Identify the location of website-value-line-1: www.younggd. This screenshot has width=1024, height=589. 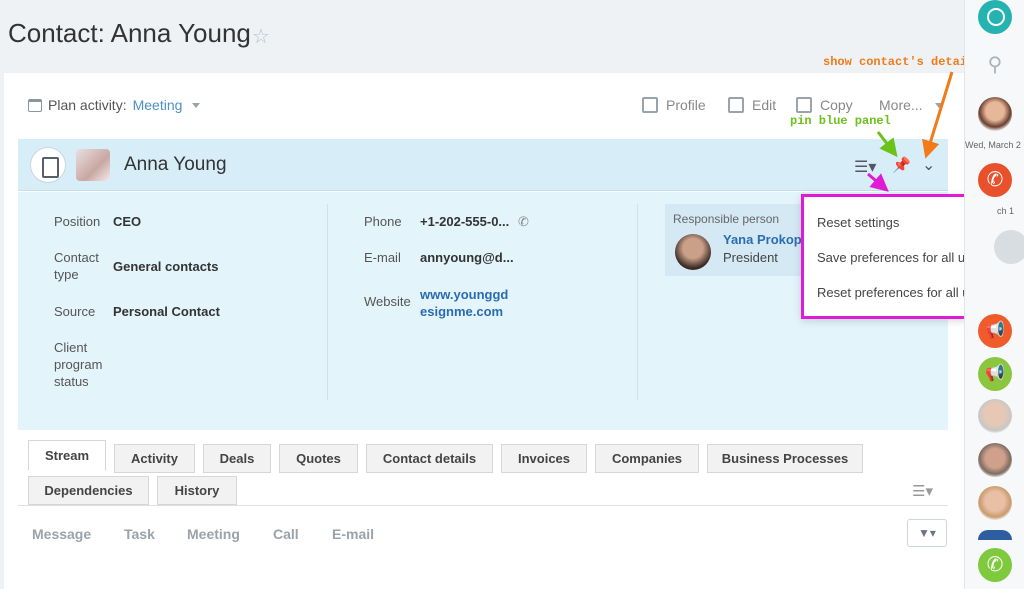
(464, 294).